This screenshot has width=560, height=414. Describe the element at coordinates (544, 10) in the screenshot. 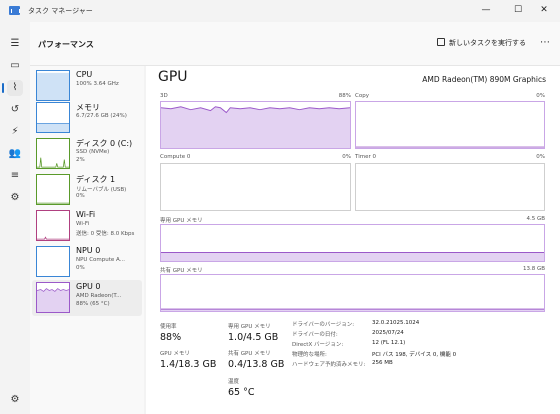

I see `close-button: ✕` at that location.